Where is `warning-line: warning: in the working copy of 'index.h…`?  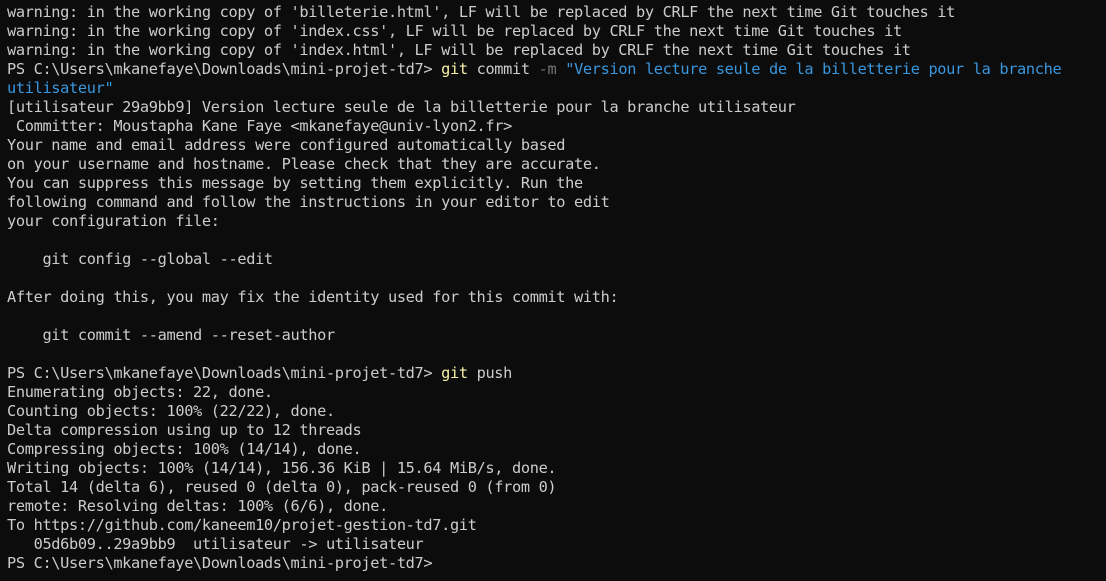 warning-line: warning: in the working copy of 'index.h… is located at coordinates (459, 50).